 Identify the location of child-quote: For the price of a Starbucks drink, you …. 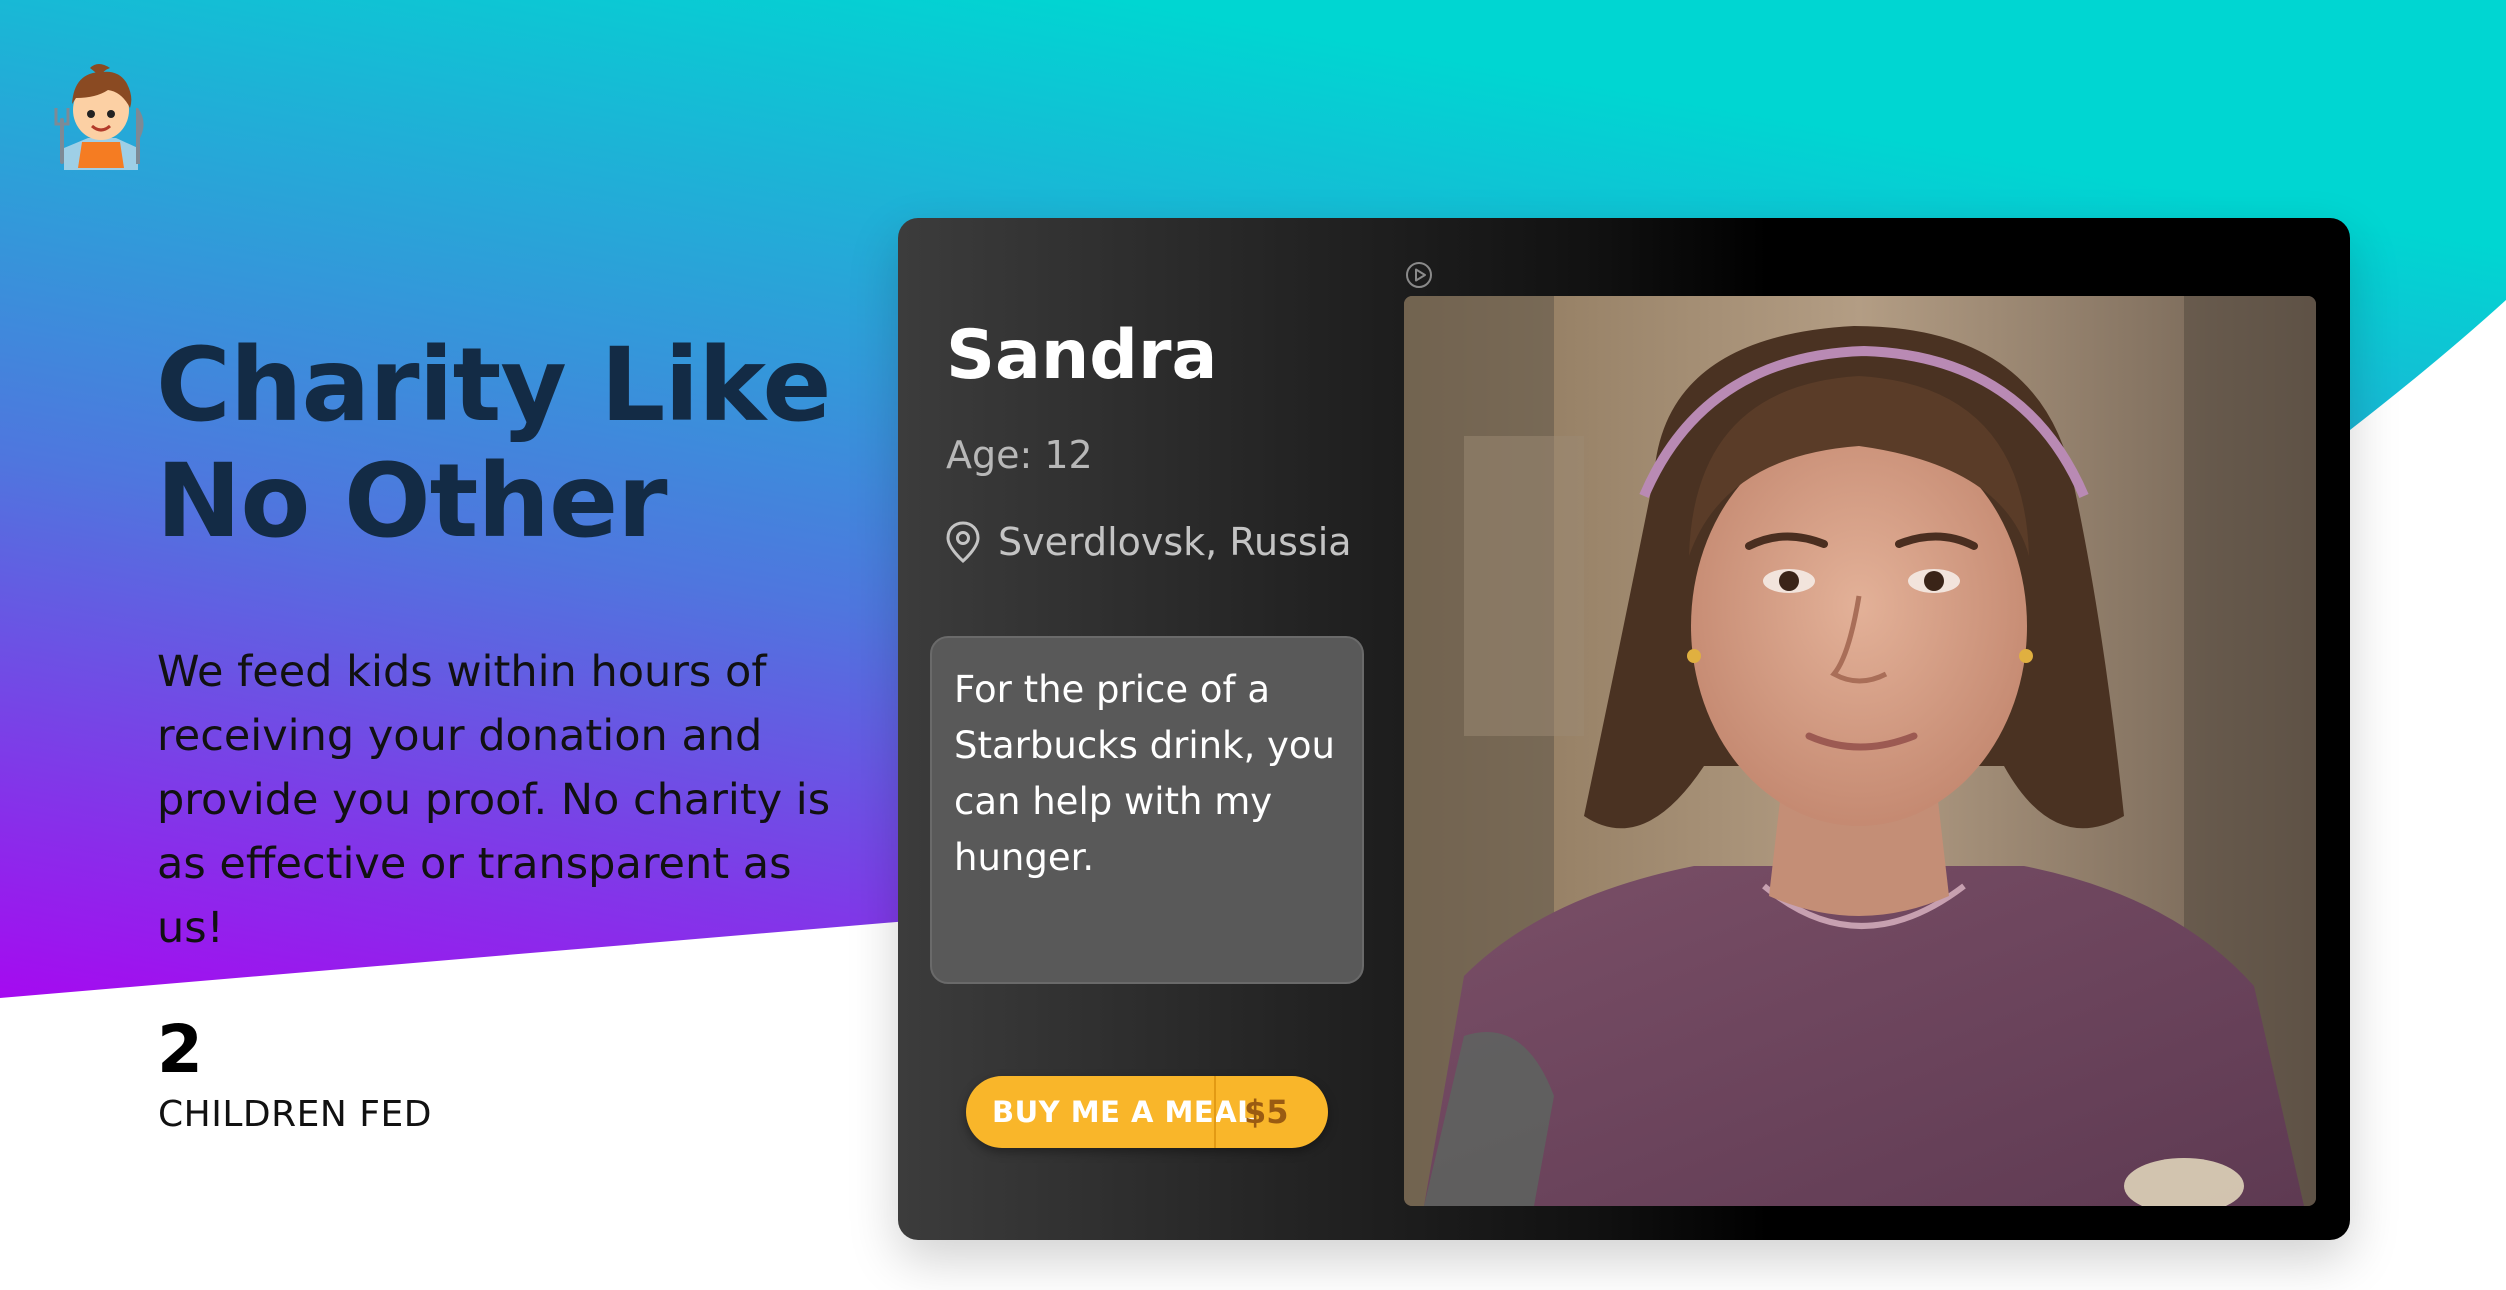
(1144, 773).